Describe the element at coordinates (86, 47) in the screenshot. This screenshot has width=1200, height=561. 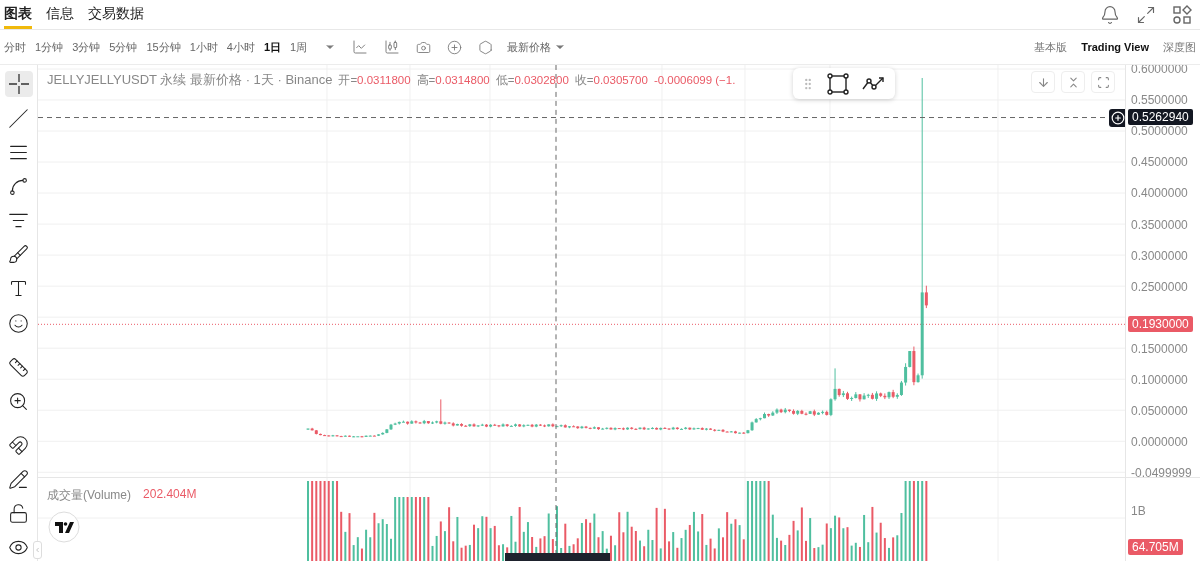
I see `interval-tab: 3分钟` at that location.